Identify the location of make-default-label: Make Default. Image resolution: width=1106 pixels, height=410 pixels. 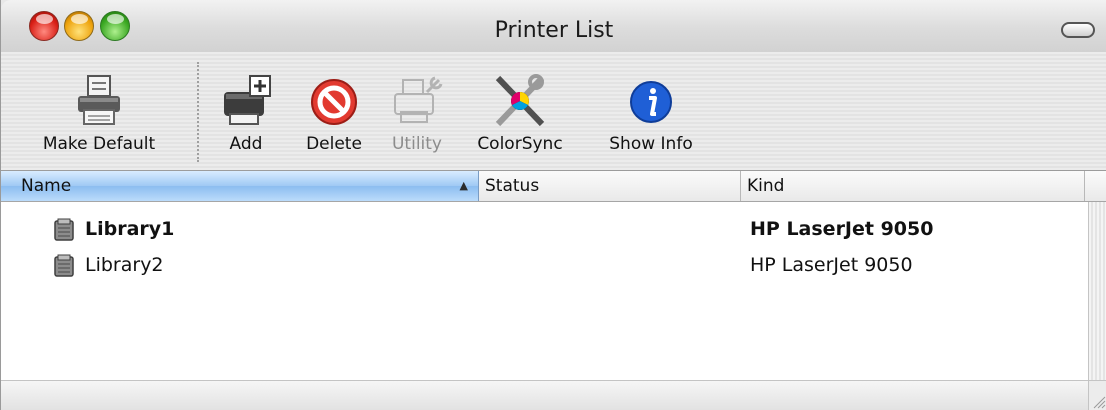
(99, 144).